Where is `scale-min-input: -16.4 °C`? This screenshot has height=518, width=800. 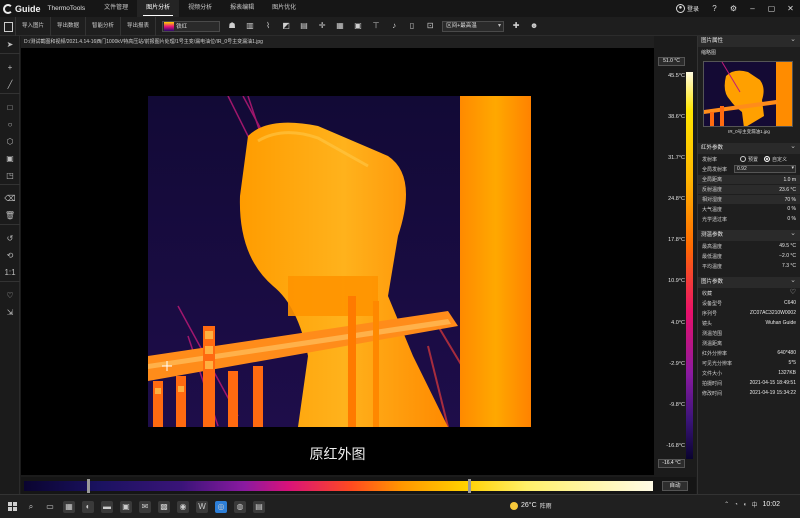
scale-min-input: -16.4 °C is located at coordinates (671, 463).